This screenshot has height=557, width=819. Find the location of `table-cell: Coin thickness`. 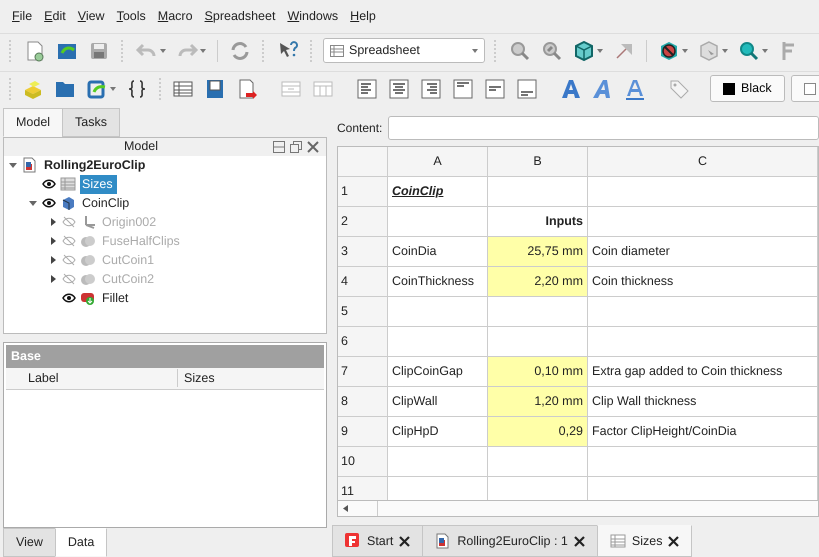

table-cell: Coin thickness is located at coordinates (703, 282).